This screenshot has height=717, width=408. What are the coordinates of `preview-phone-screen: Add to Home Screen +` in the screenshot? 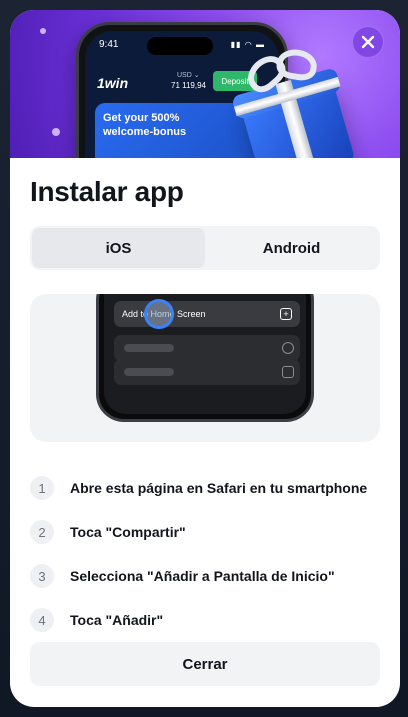 It's located at (205, 354).